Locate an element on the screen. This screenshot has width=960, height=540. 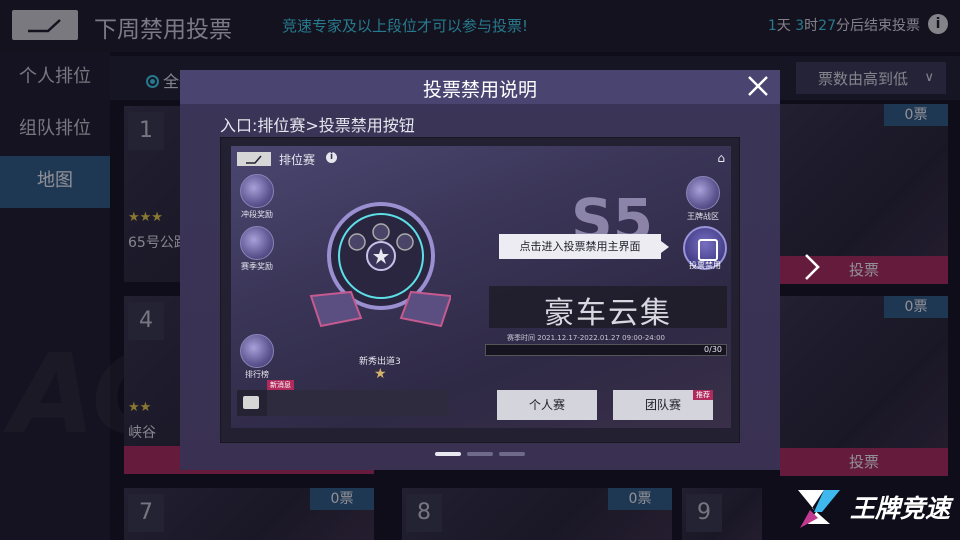
page-indicator is located at coordinates (480, 454).